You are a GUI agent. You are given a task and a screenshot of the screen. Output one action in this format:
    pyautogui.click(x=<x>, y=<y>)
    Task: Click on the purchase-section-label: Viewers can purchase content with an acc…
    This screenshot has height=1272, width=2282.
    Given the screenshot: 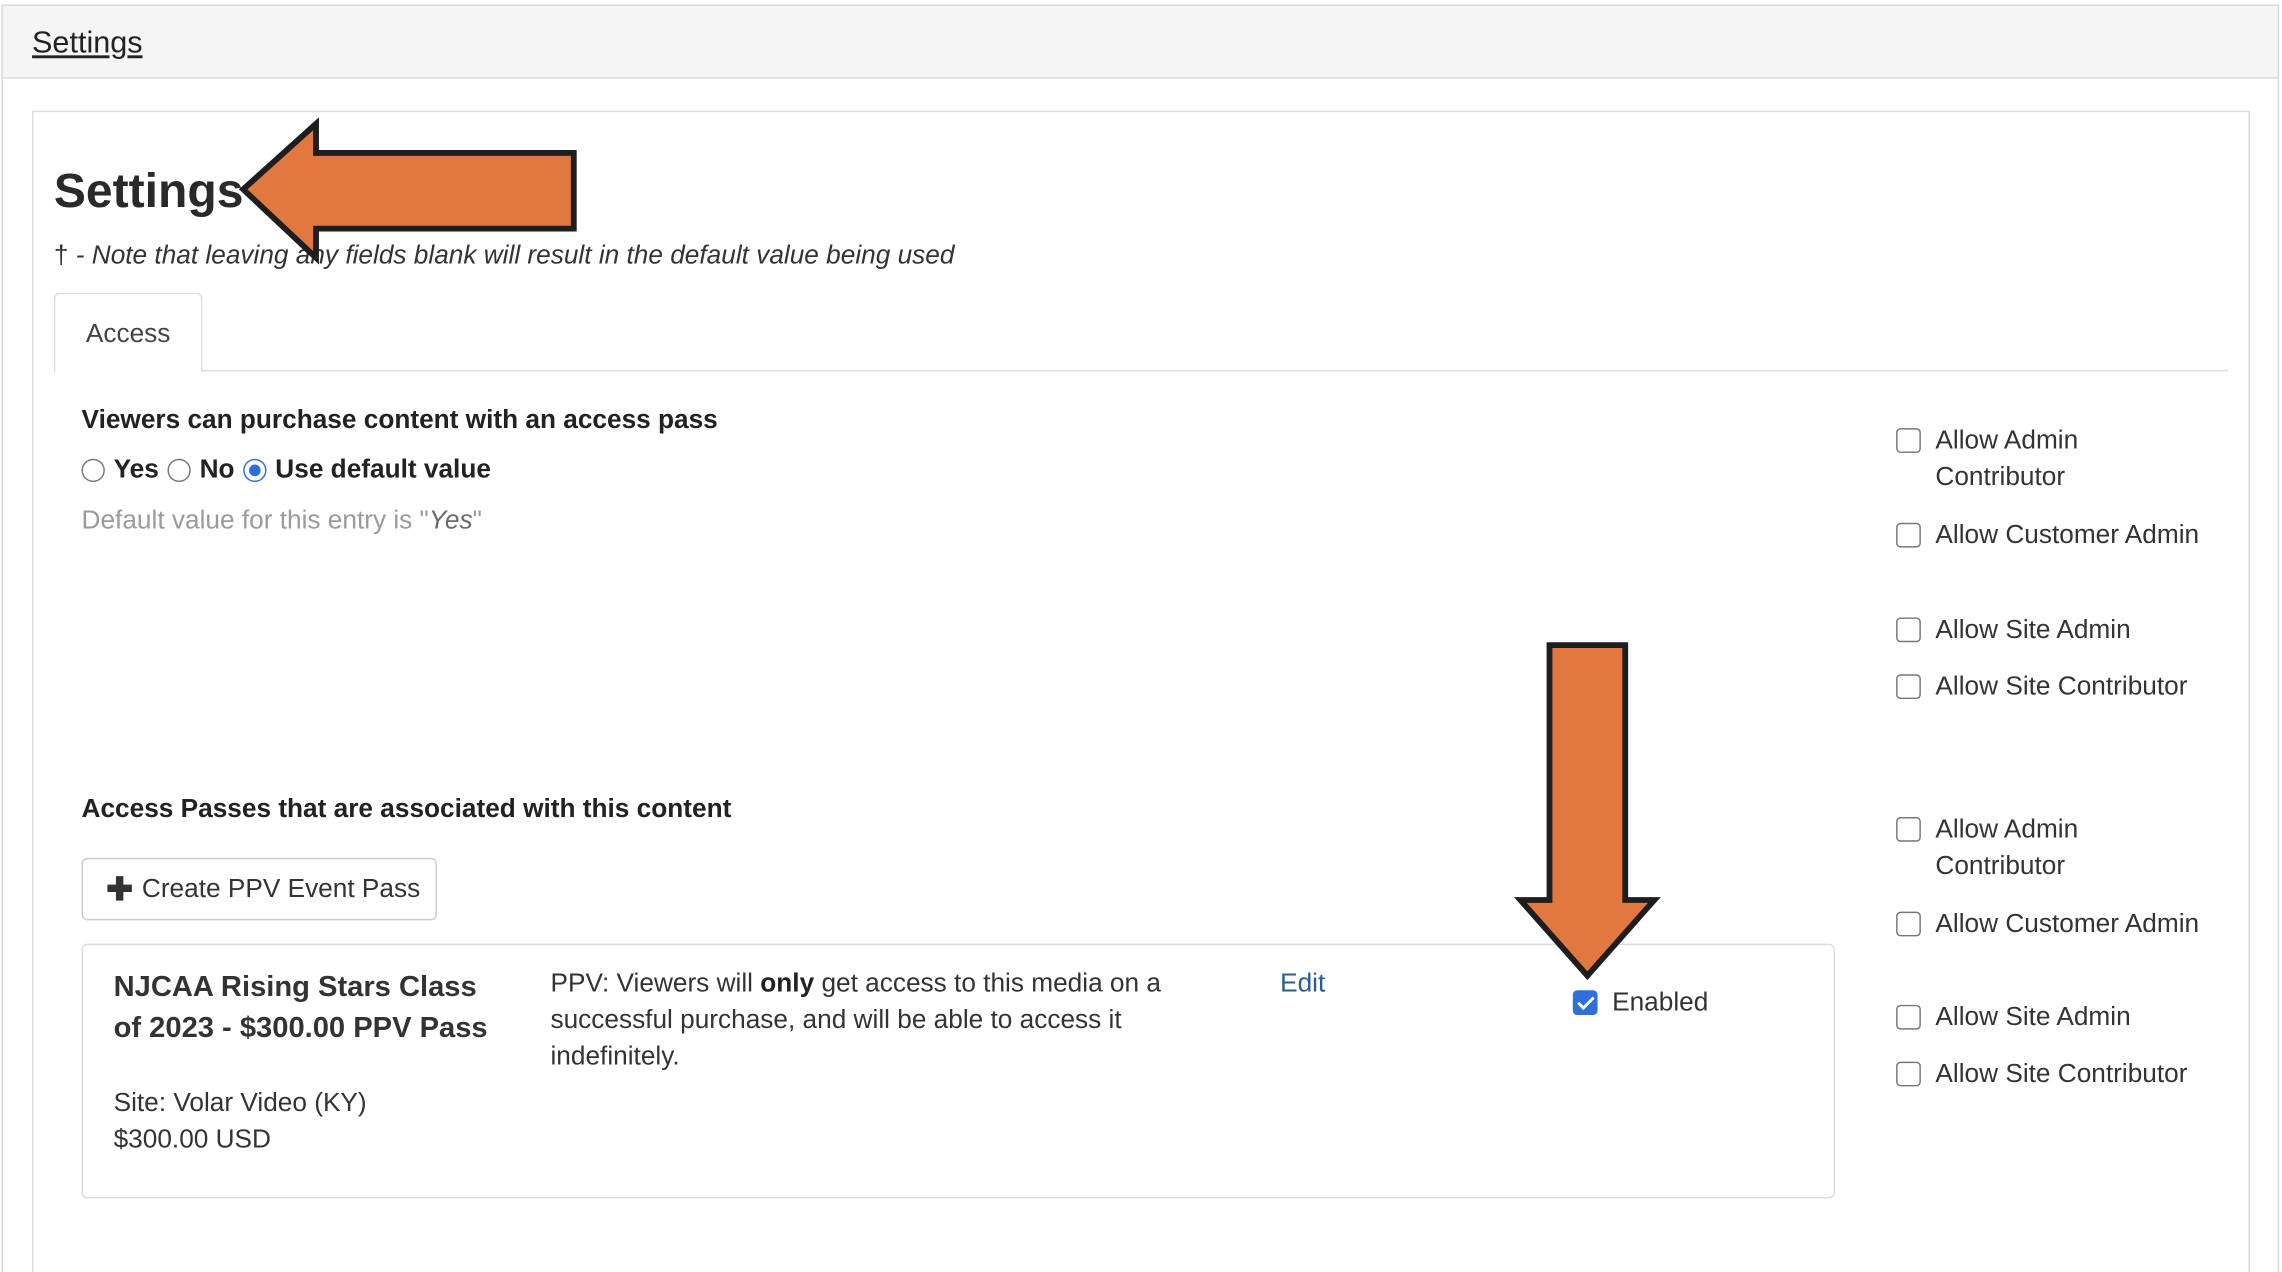 What is the action you would take?
    pyautogui.click(x=399, y=419)
    